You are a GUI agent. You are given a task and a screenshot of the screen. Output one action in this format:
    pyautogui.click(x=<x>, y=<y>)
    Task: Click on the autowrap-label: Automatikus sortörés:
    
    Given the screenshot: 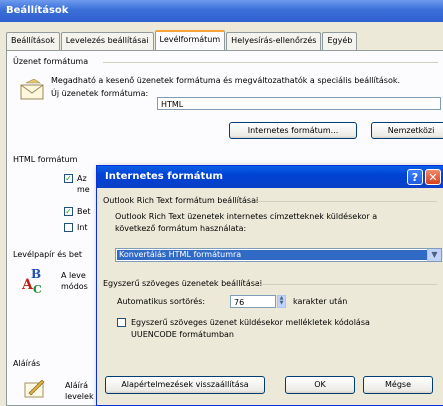 What is the action you would take?
    pyautogui.click(x=161, y=301)
    